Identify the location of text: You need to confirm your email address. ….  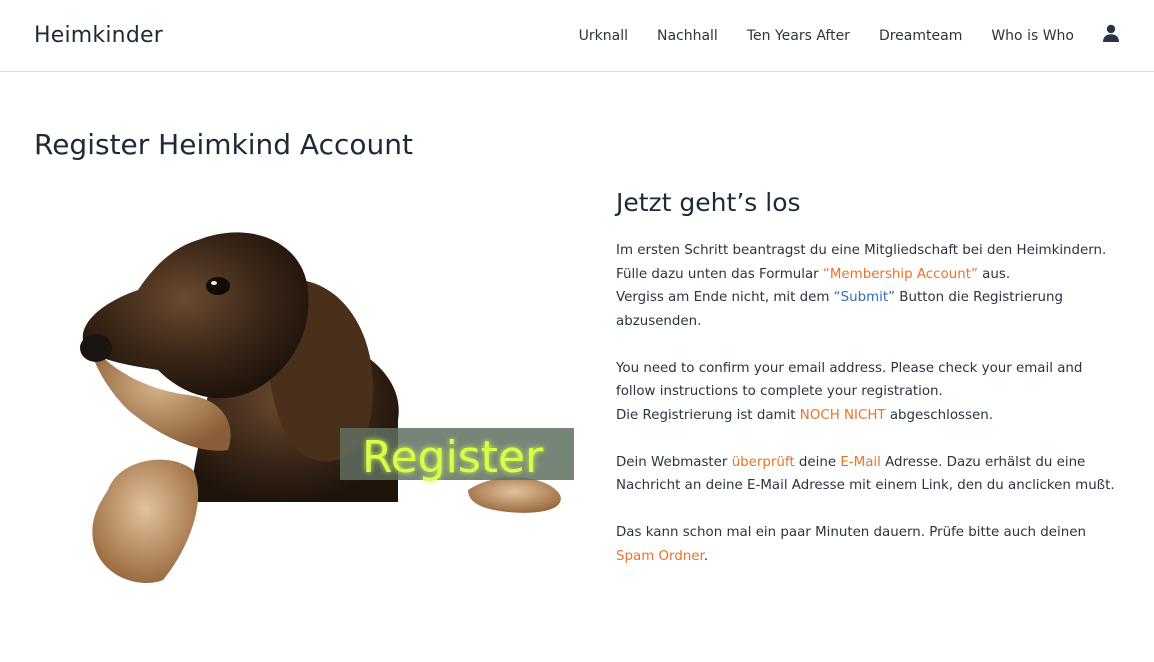
(849, 380).